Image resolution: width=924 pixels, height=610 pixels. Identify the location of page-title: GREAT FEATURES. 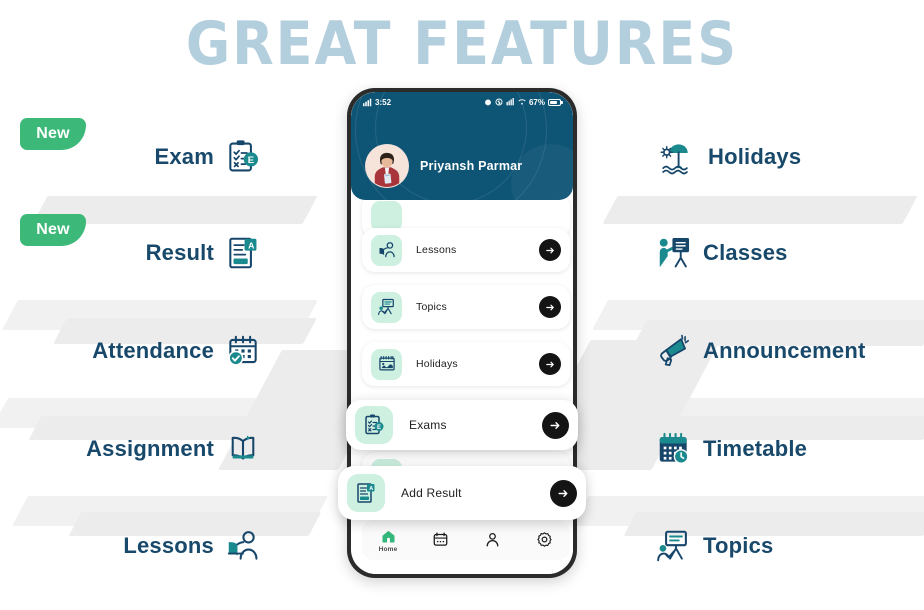
(462, 44).